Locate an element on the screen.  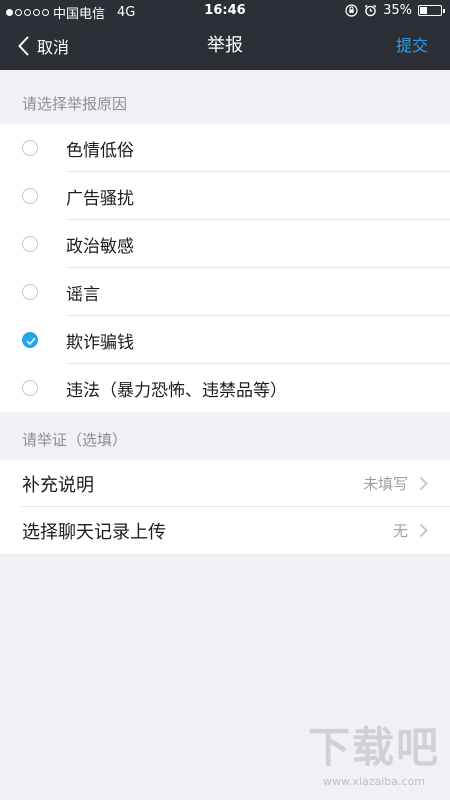
reason-option: 广告骚扰 is located at coordinates (225, 196).